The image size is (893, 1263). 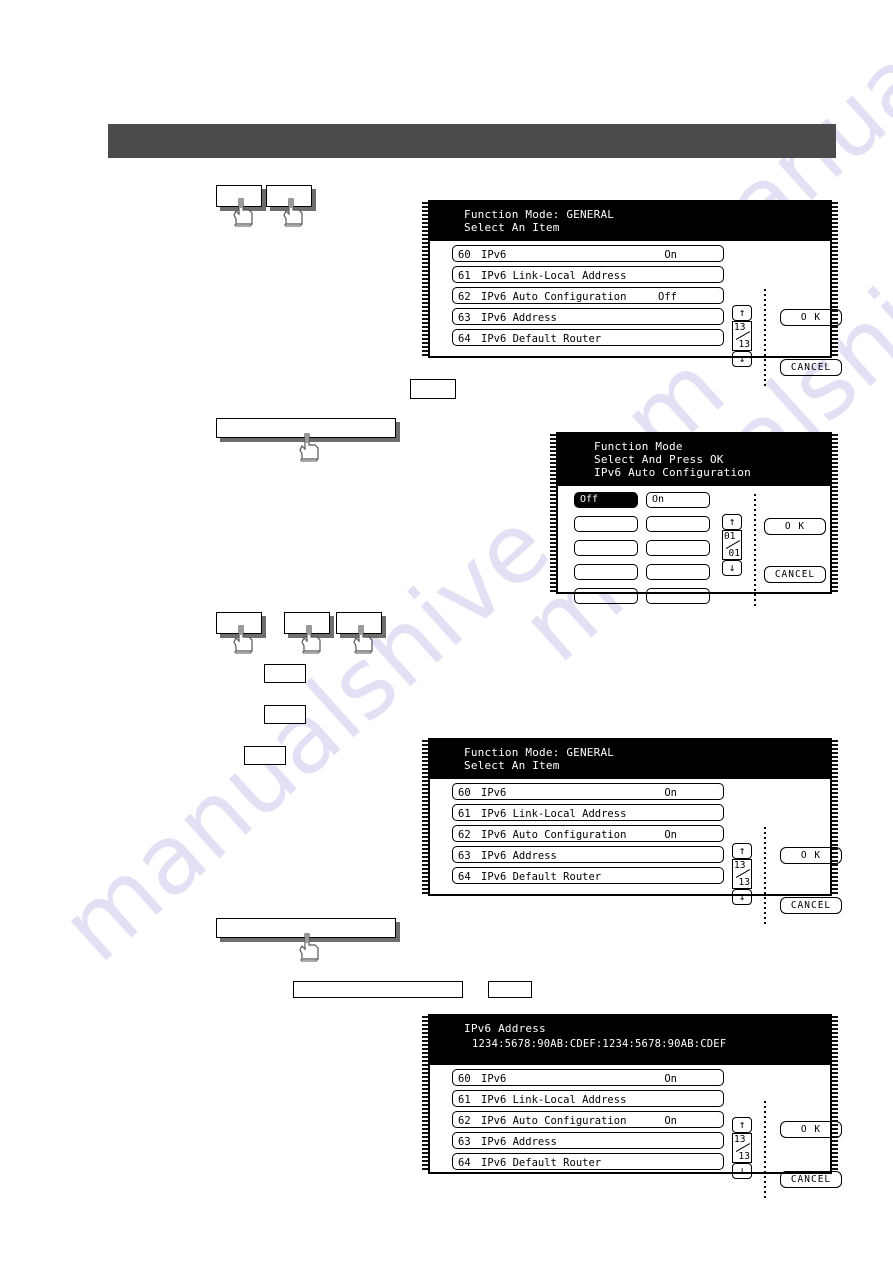 What do you see at coordinates (733, 545) in the screenshot?
I see `scroll-control: ↑ 01 01 ↓` at bounding box center [733, 545].